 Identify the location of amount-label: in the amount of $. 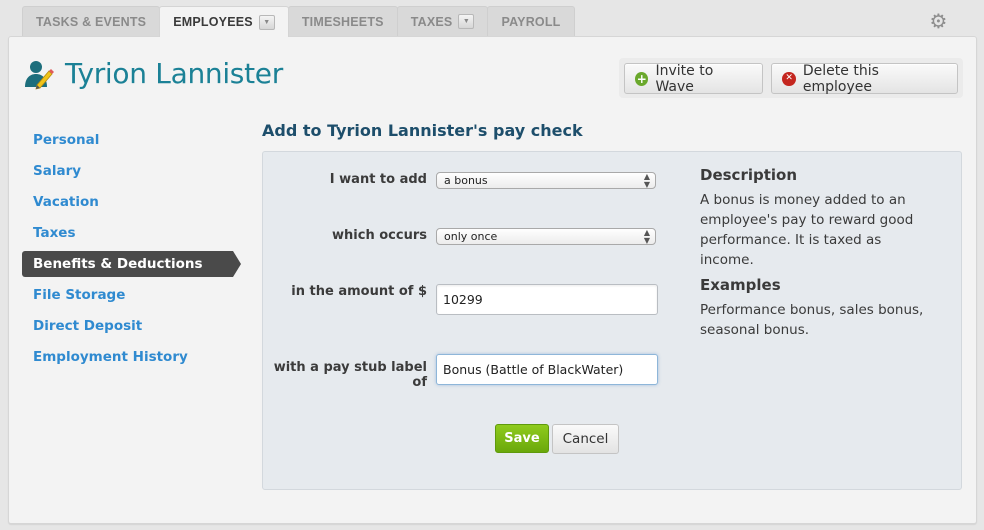
(359, 291).